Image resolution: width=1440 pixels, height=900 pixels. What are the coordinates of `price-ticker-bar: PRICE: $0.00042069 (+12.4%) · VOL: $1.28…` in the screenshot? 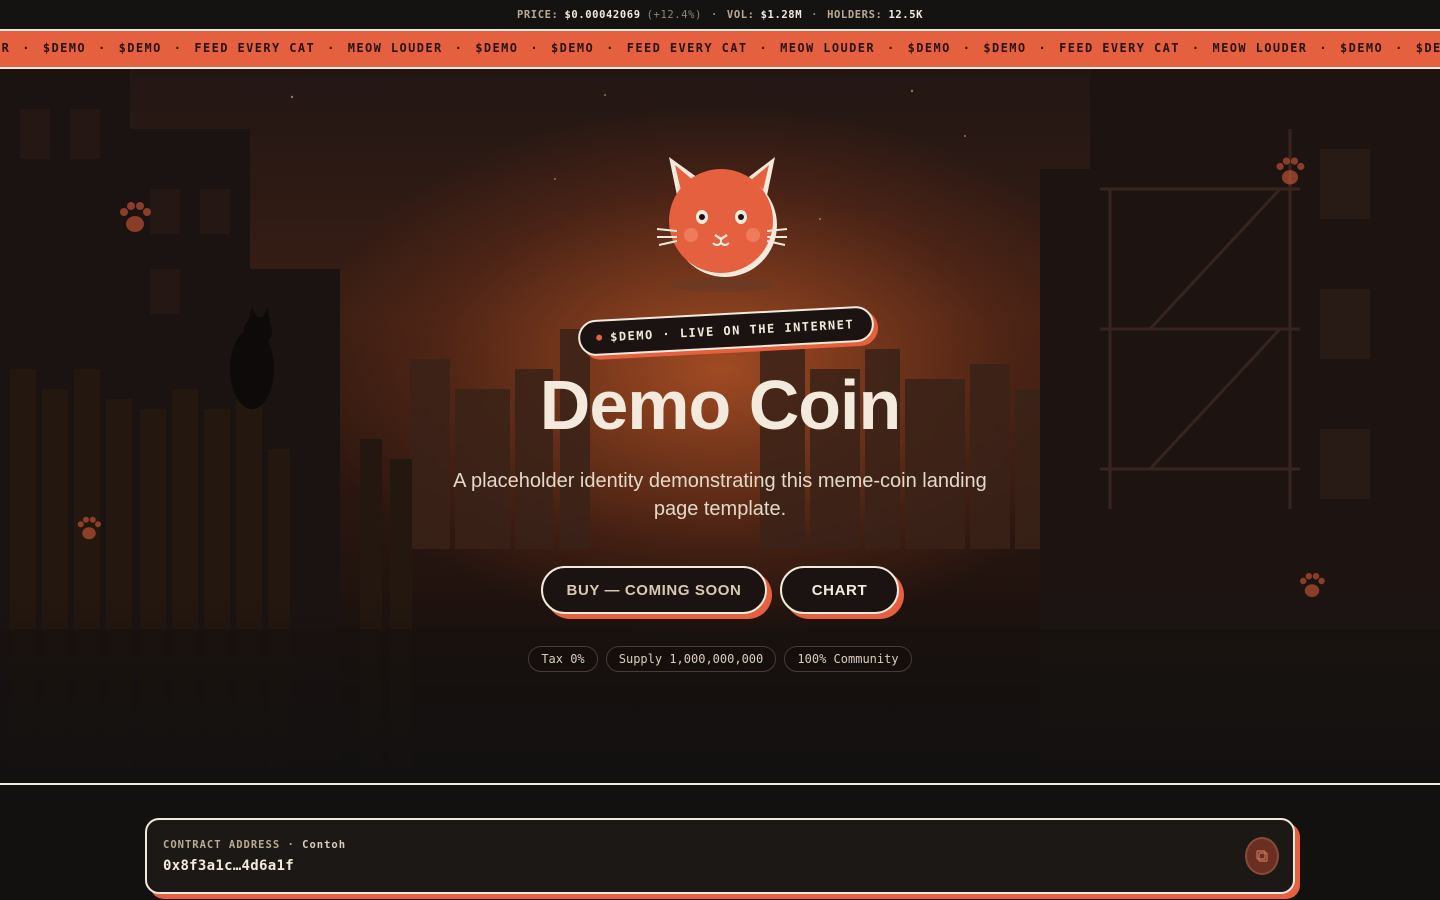 It's located at (720, 14).